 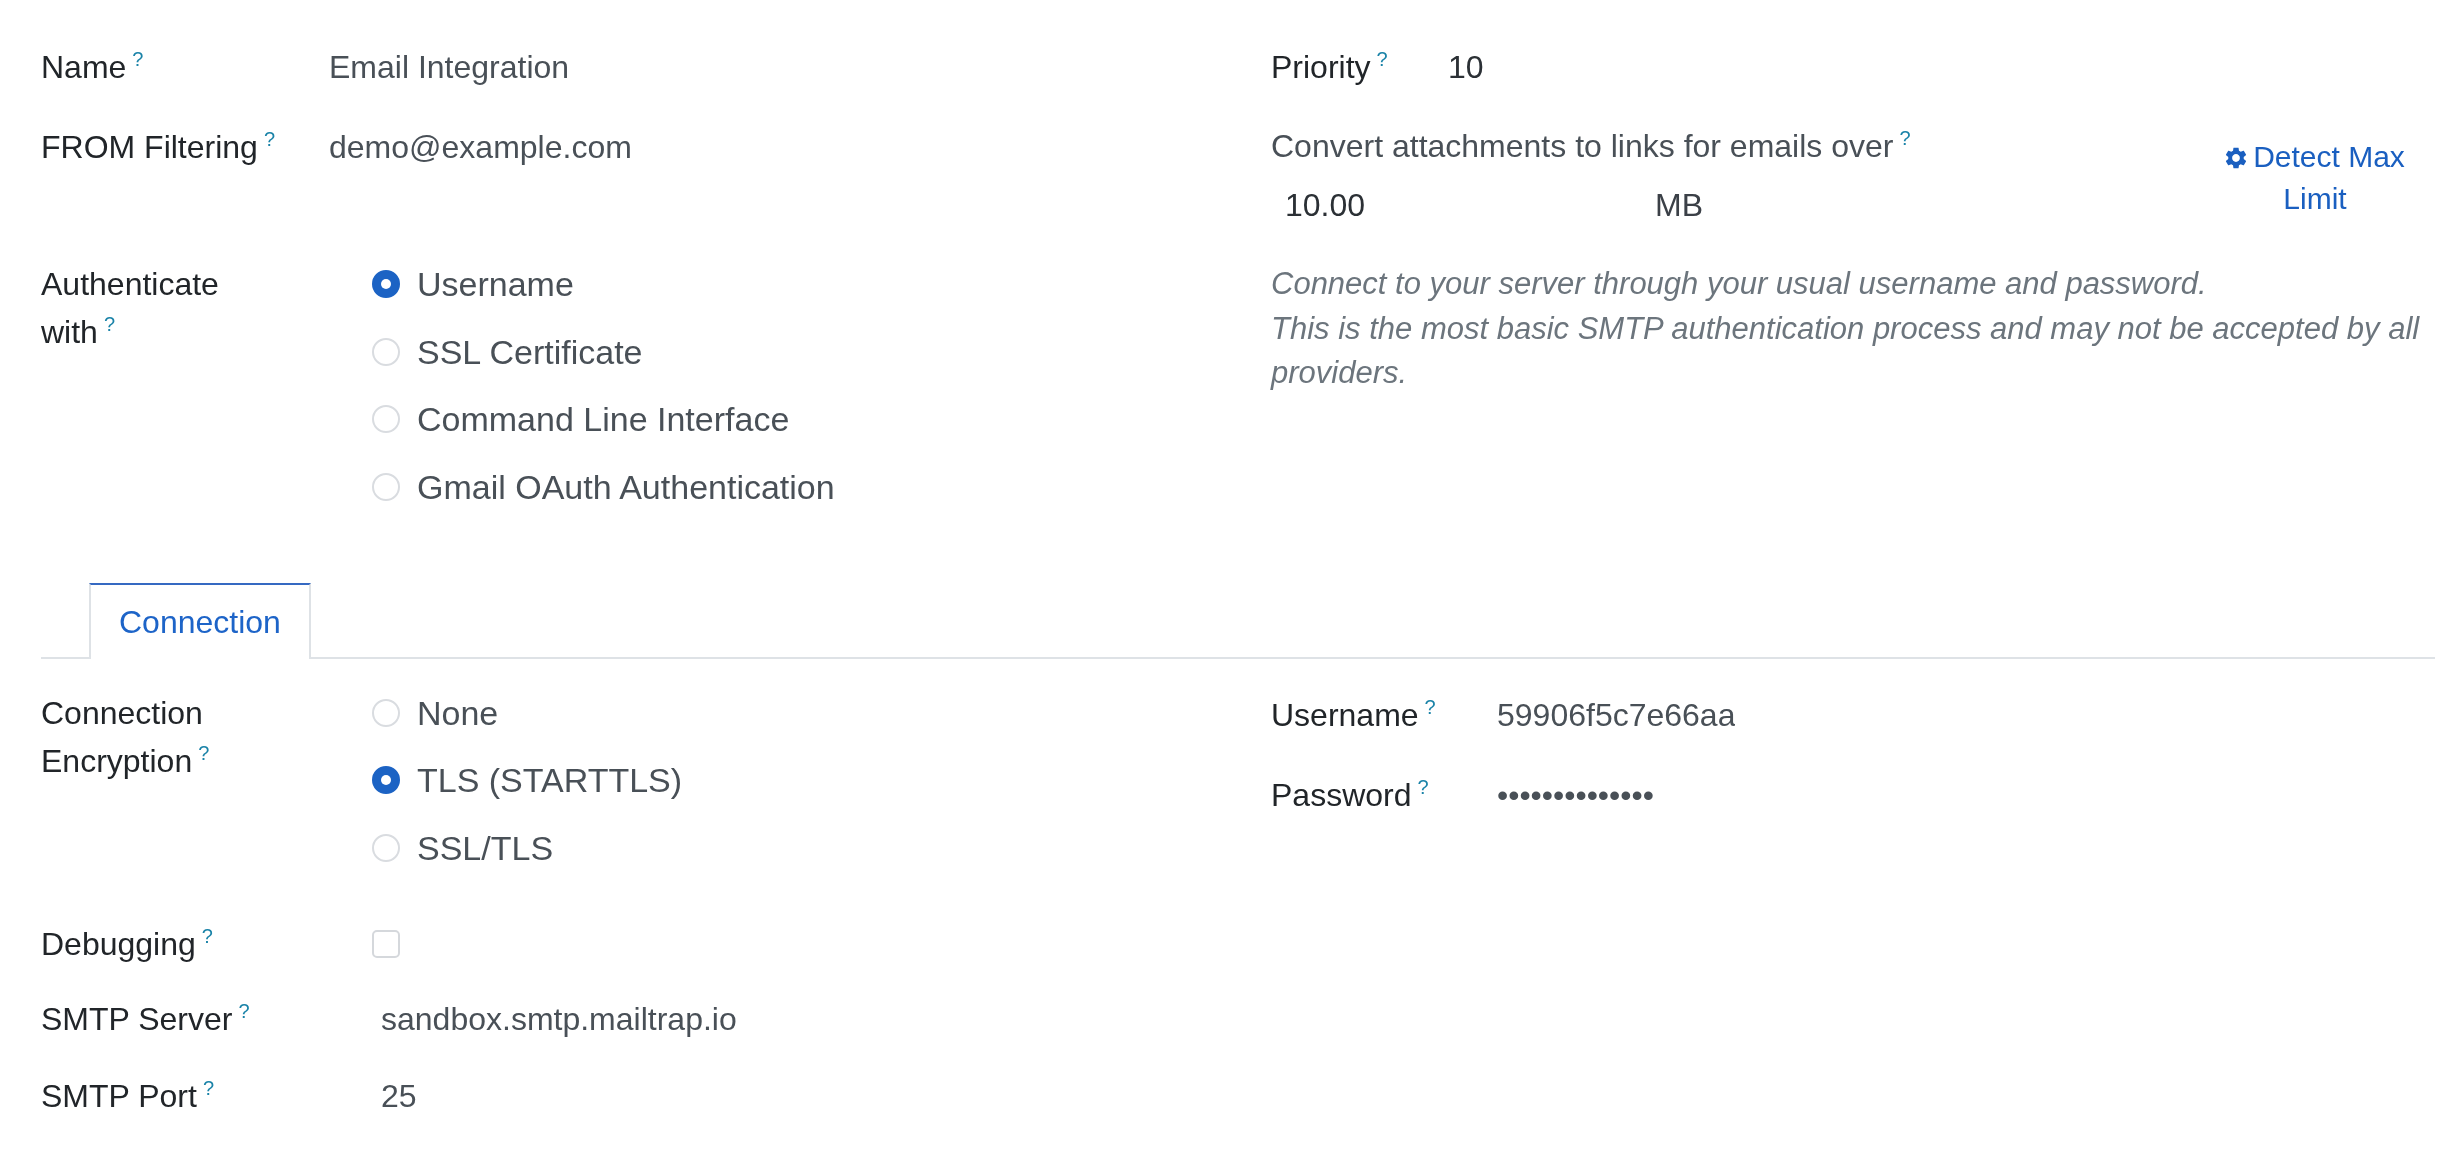 I want to click on from-filtering-field: demo@example.com, so click(x=480, y=147).